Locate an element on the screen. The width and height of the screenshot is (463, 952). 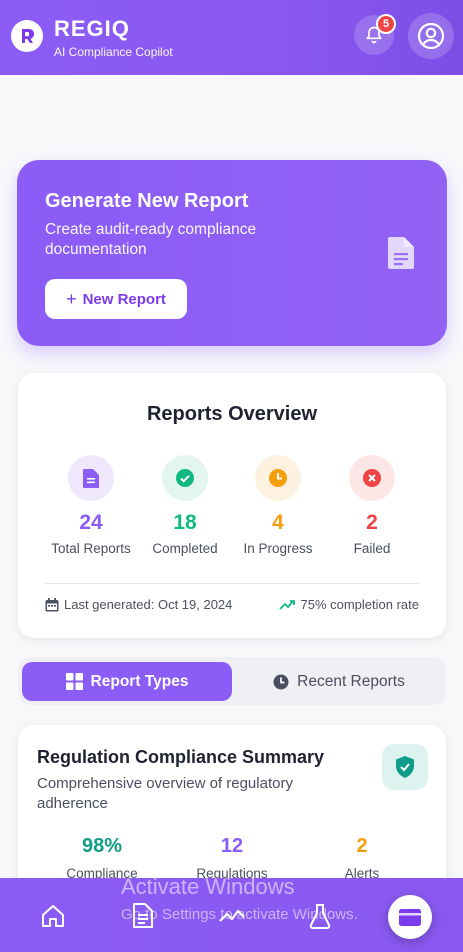
nav-home is located at coordinates (53, 918).